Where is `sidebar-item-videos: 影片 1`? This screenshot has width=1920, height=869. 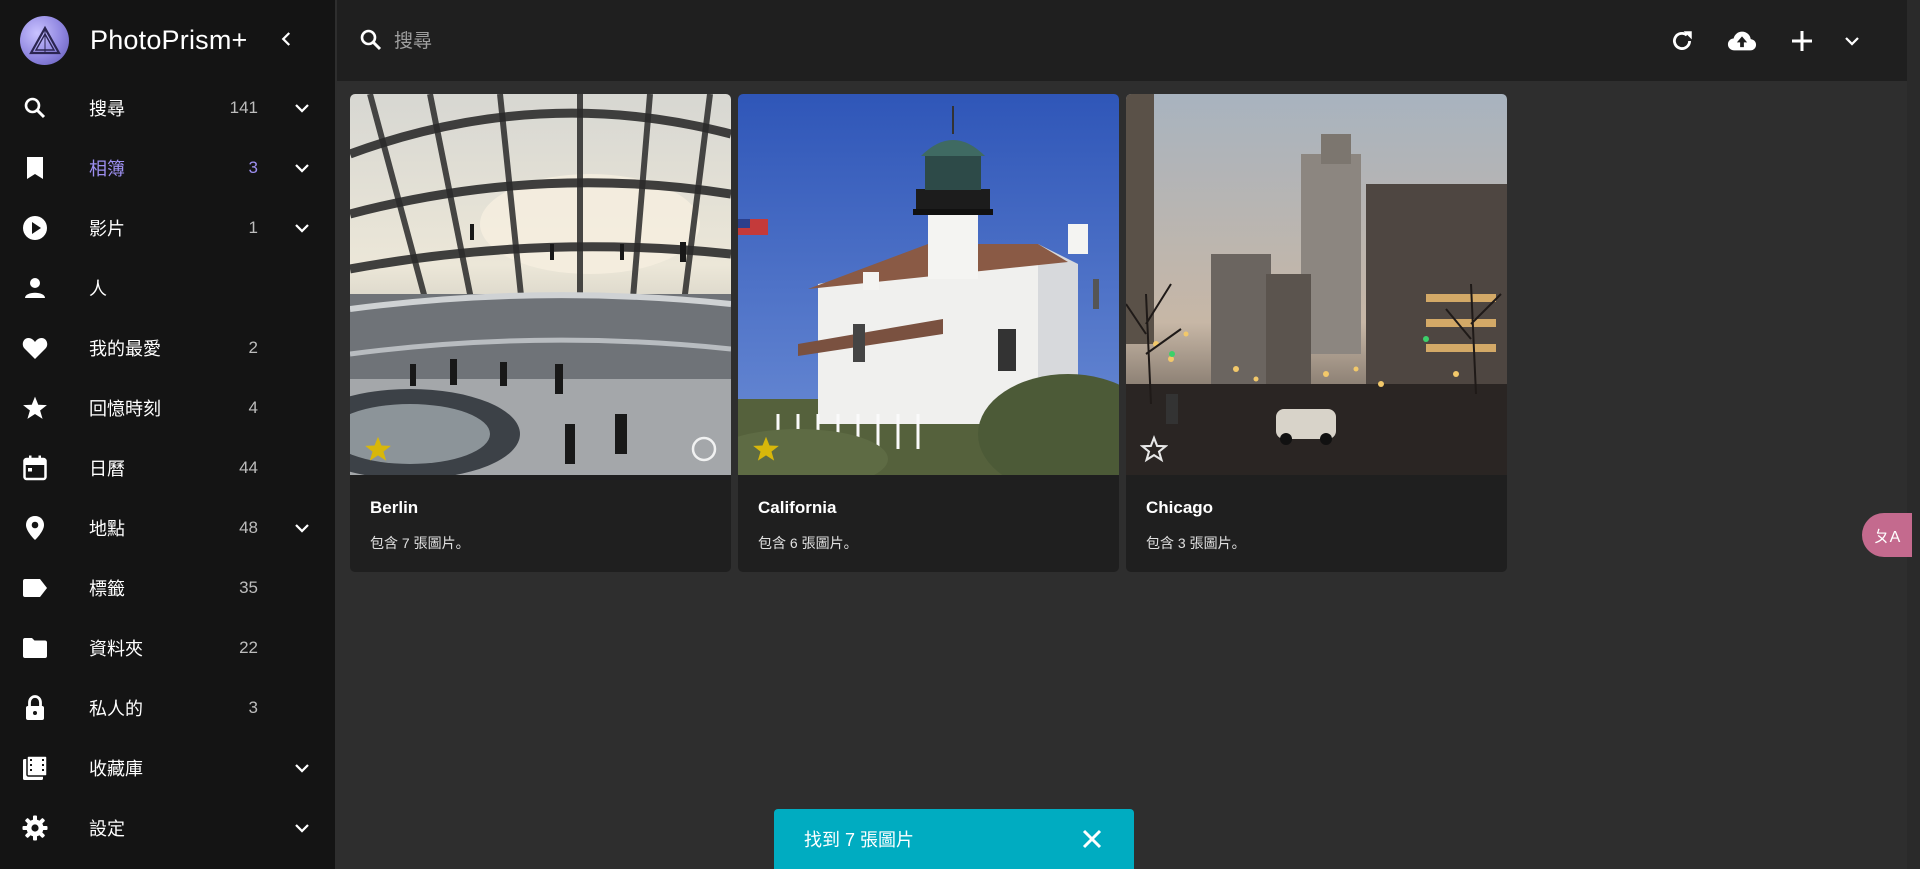 sidebar-item-videos: 影片 1 is located at coordinates (167, 228).